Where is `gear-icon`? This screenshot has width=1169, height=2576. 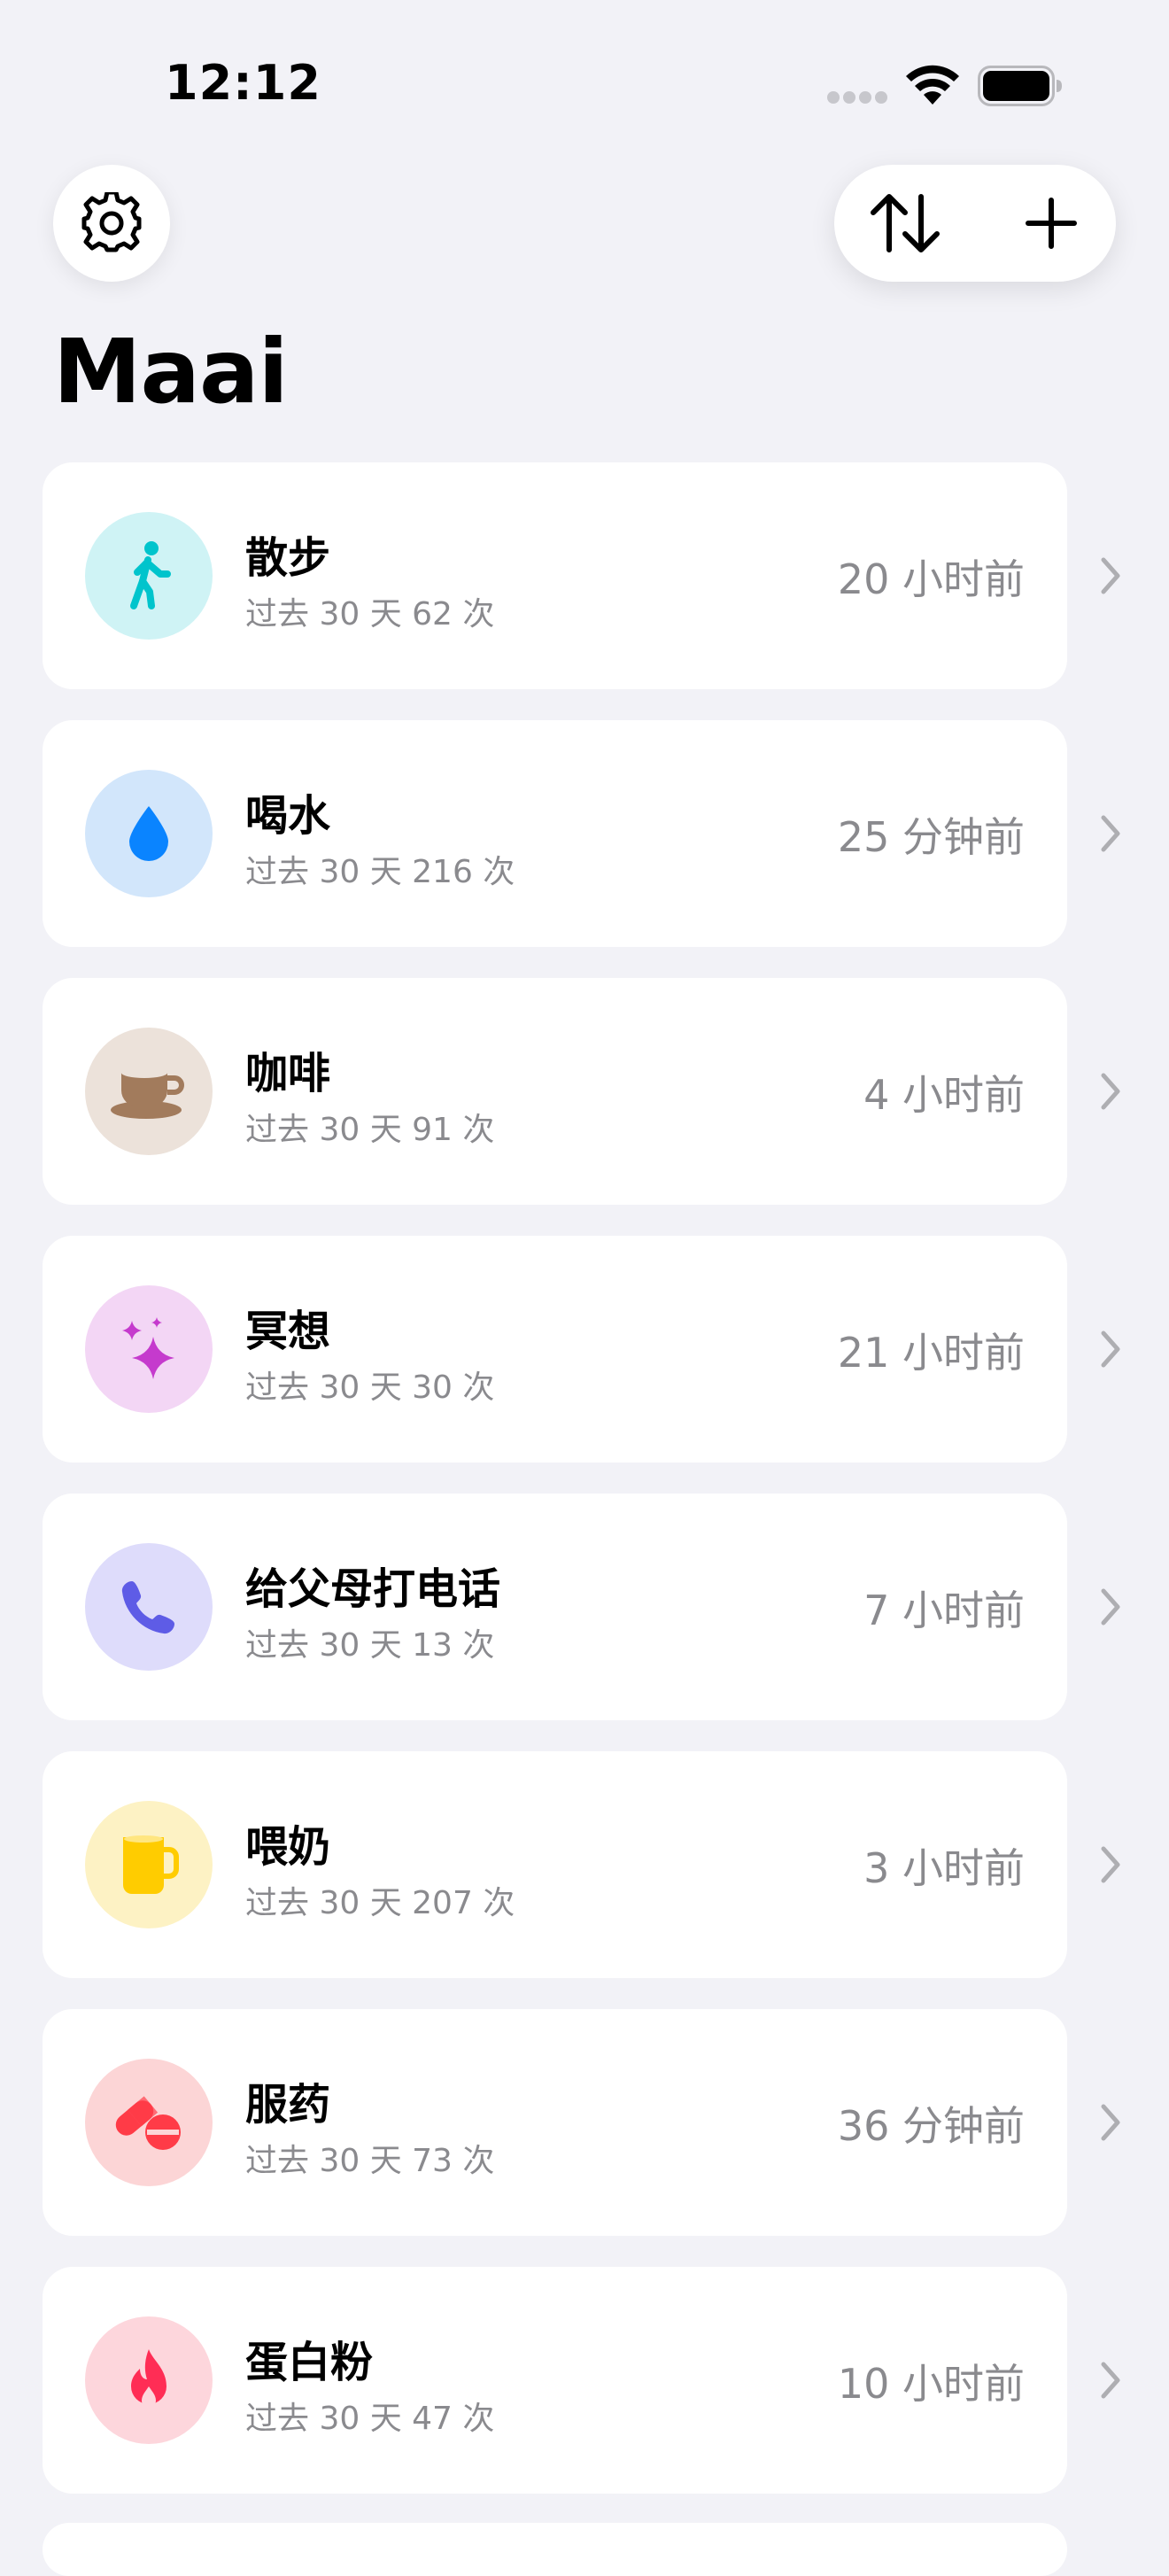 gear-icon is located at coordinates (111, 222).